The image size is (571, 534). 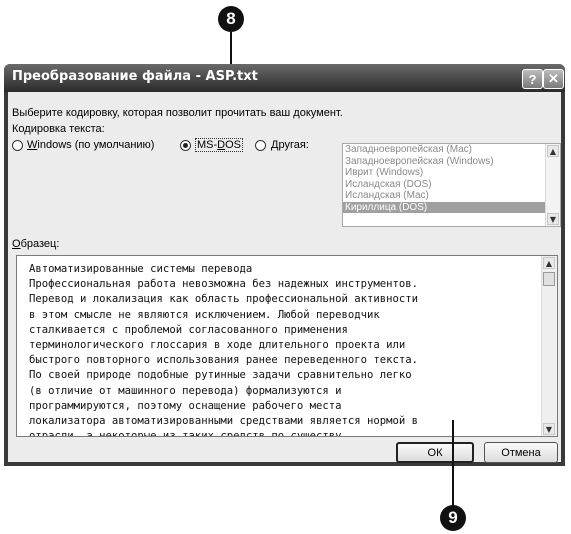 What do you see at coordinates (445, 150) in the screenshot?
I see `encoding-list-item: Западноевропейская (Mac)` at bounding box center [445, 150].